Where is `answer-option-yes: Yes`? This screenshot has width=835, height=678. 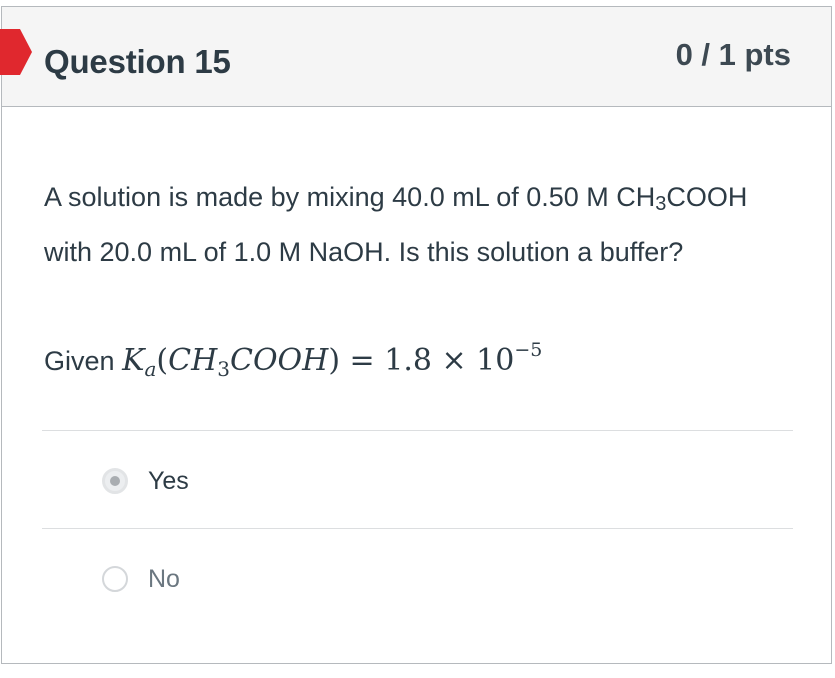
answer-option-yes: Yes is located at coordinates (145, 481).